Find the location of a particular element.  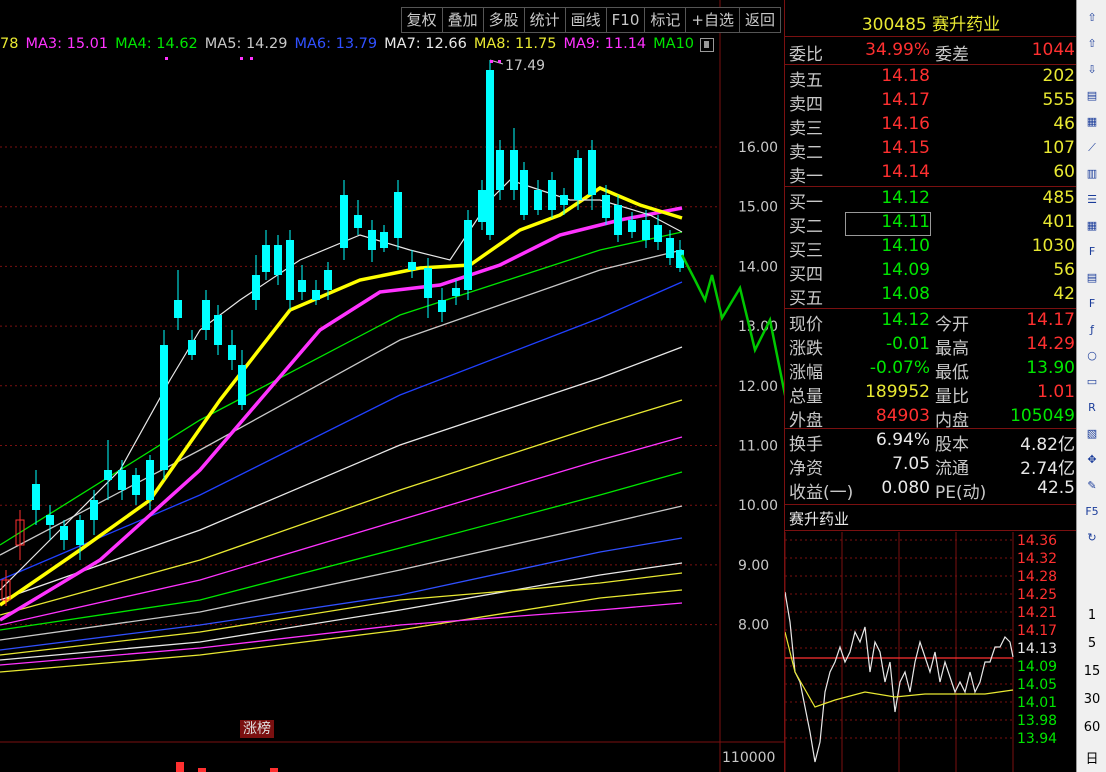

ask-row: 卖二 14.15 107 is located at coordinates (931, 150).